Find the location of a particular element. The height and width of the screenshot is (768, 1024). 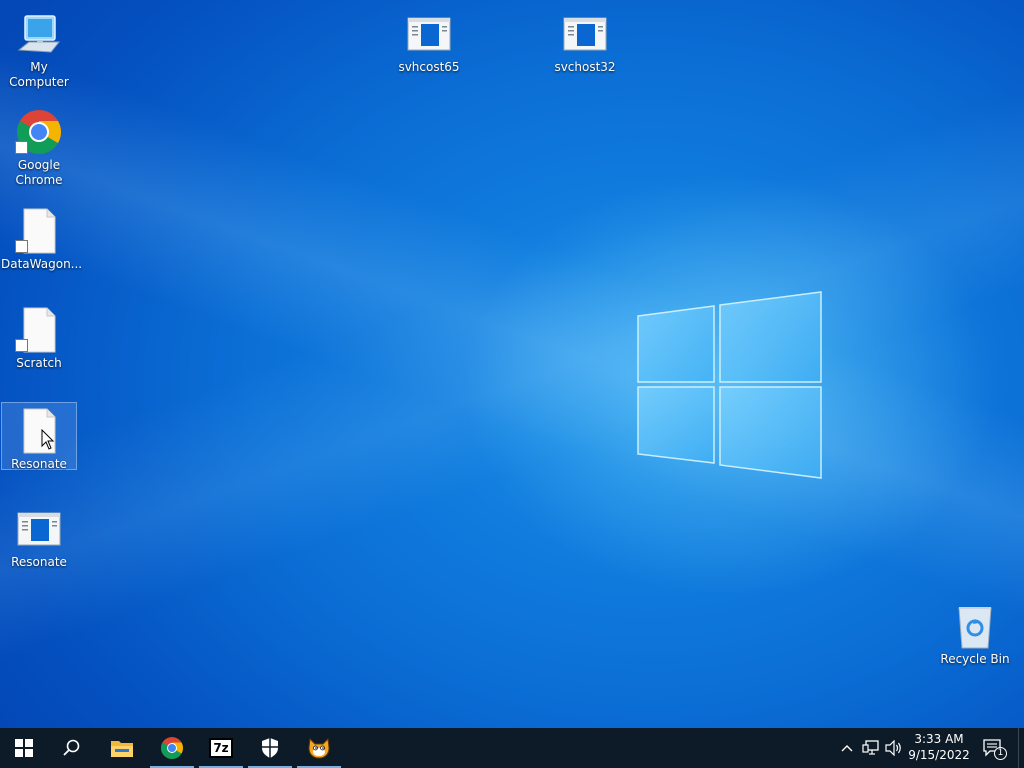

file-explorer-icon is located at coordinates (122, 749).